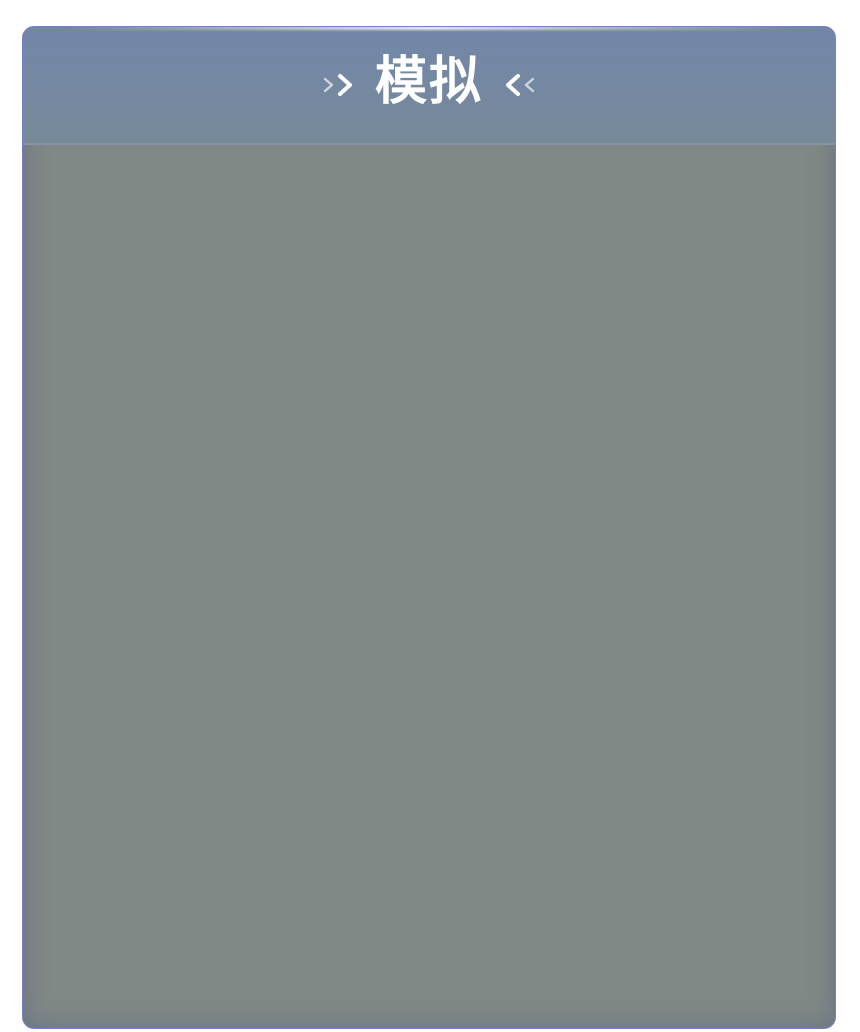  What do you see at coordinates (519, 85) in the screenshot?
I see `chevron-double-left-icon` at bounding box center [519, 85].